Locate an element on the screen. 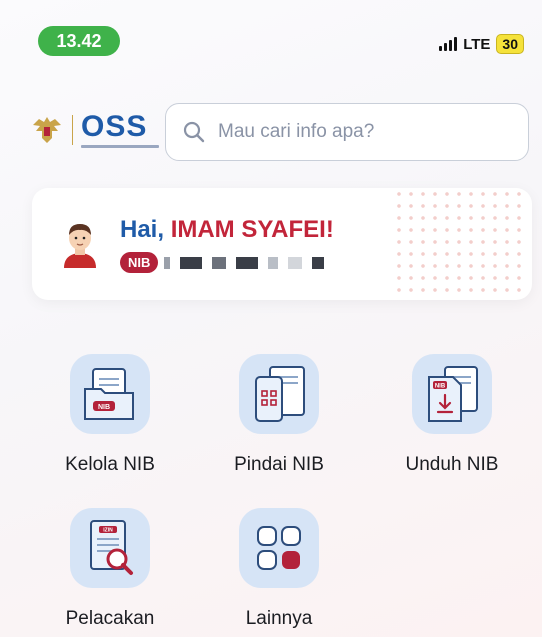  garuda-emblem-icon is located at coordinates (47, 130).